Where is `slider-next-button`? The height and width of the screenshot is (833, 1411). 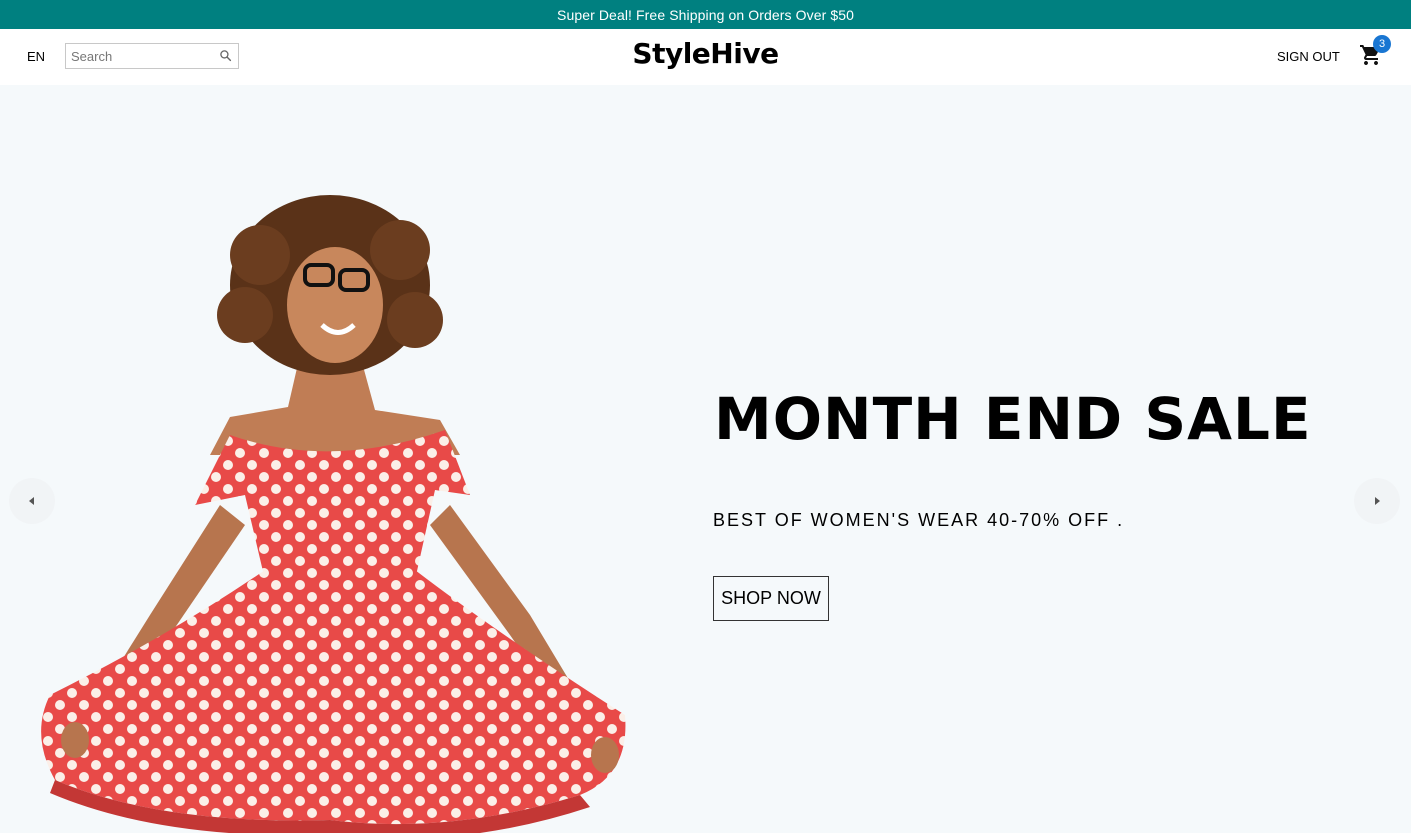
slider-next-button is located at coordinates (1377, 501).